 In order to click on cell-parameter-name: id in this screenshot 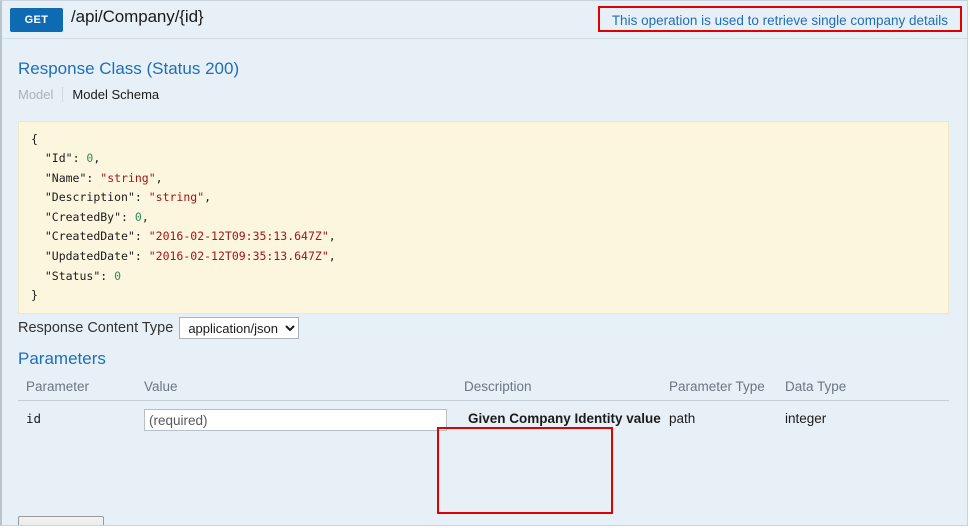, I will do `click(34, 418)`.